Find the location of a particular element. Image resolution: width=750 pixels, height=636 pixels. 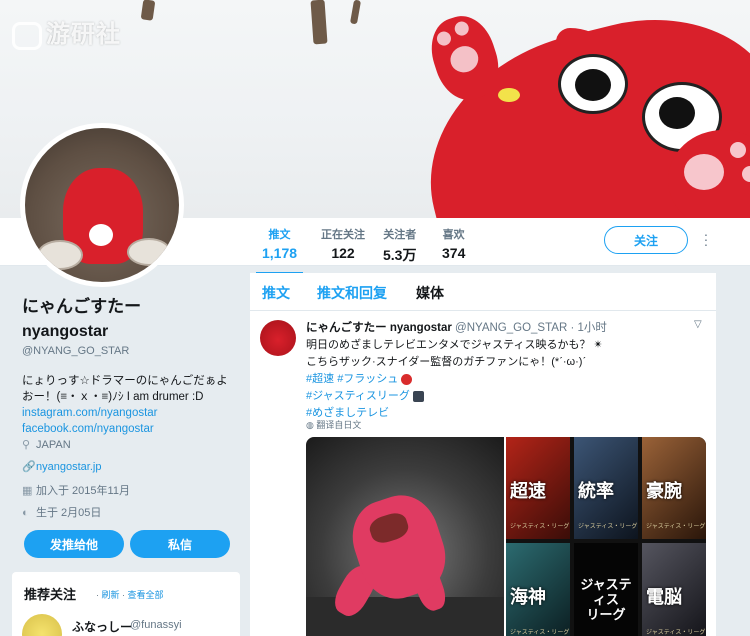

view-all-link: 查看全部 is located at coordinates (146, 595).